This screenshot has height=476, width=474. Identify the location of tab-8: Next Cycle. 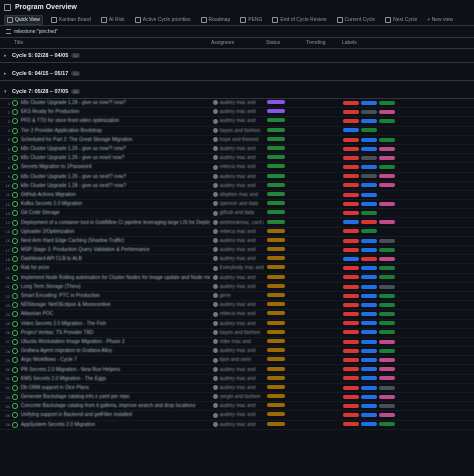
(401, 20).